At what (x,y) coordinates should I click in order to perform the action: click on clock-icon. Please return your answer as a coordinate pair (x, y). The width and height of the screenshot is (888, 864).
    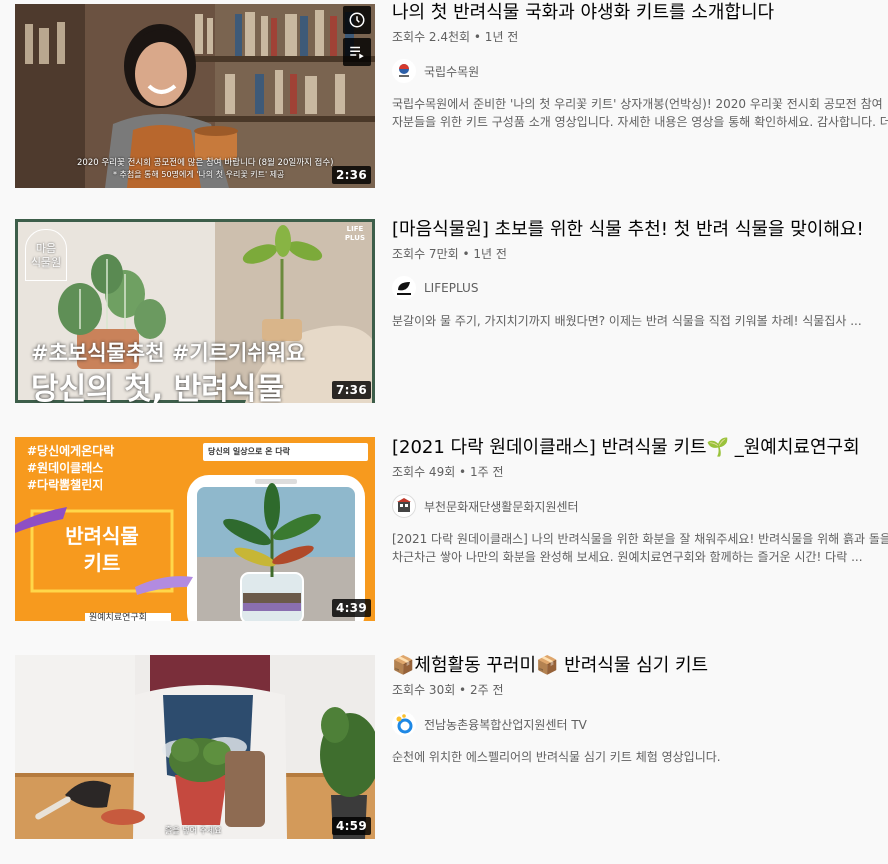
    Looking at the image, I should click on (357, 20).